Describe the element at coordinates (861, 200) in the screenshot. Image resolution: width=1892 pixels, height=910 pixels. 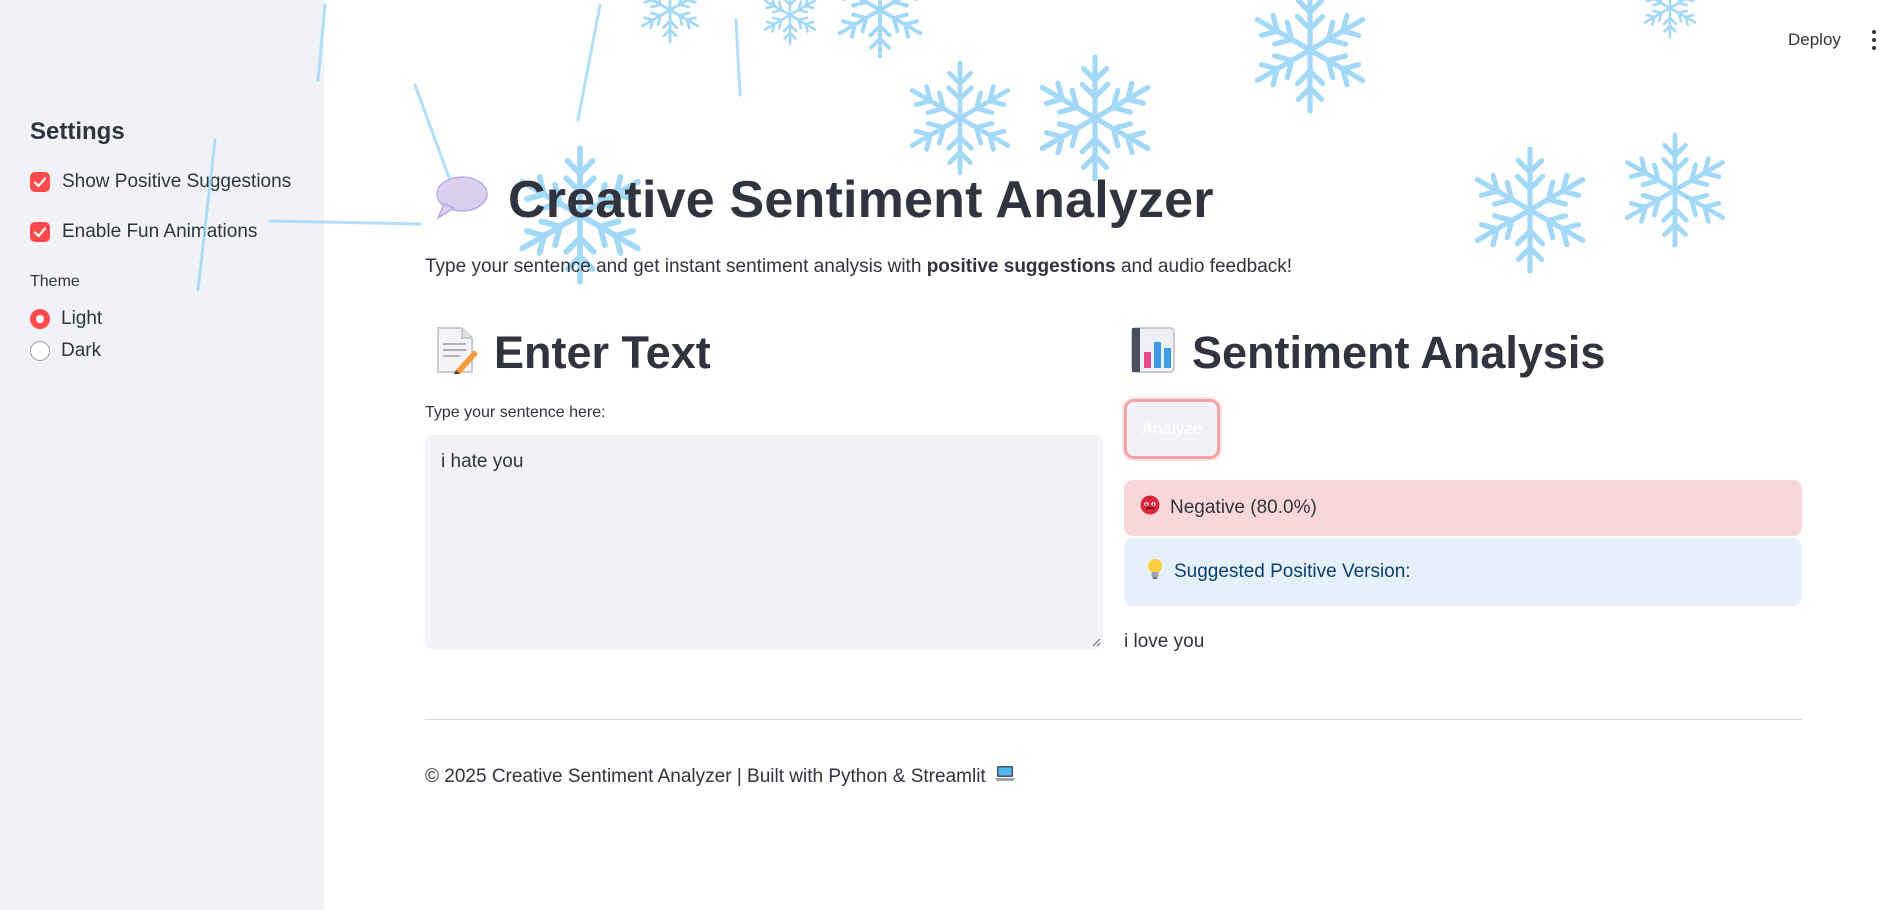
I see `page-title: Creative Sentiment Analyzer` at that location.